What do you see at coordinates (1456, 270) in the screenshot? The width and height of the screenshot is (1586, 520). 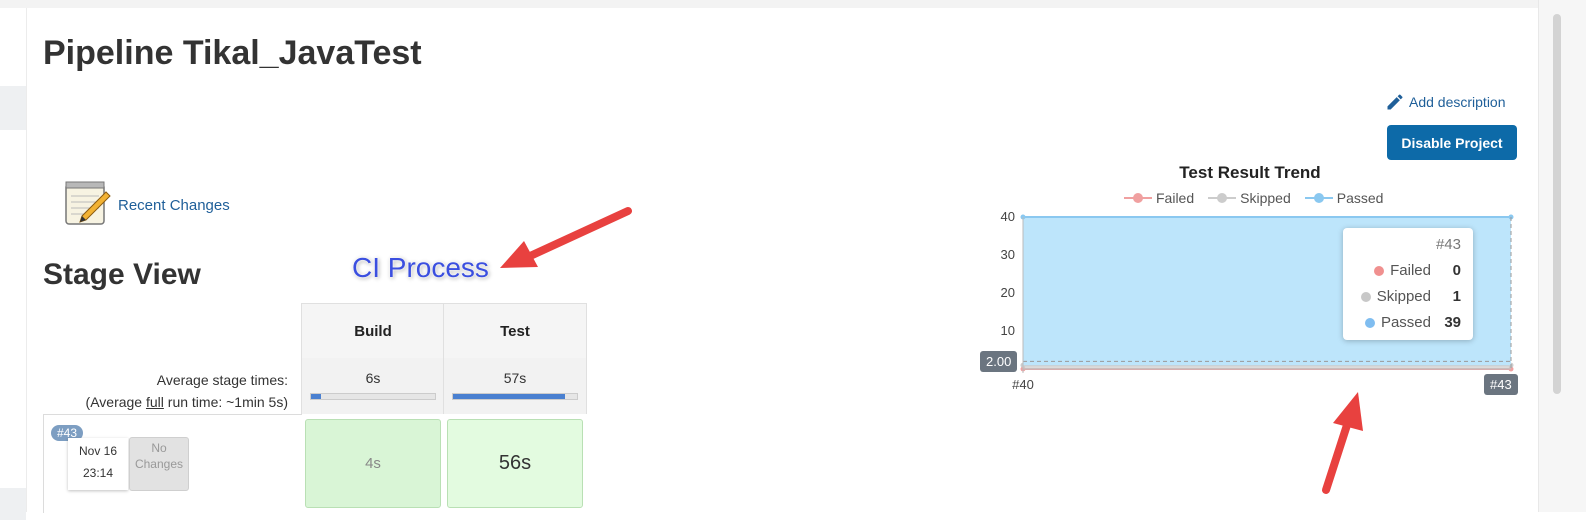 I see `tooltip-value: 0` at bounding box center [1456, 270].